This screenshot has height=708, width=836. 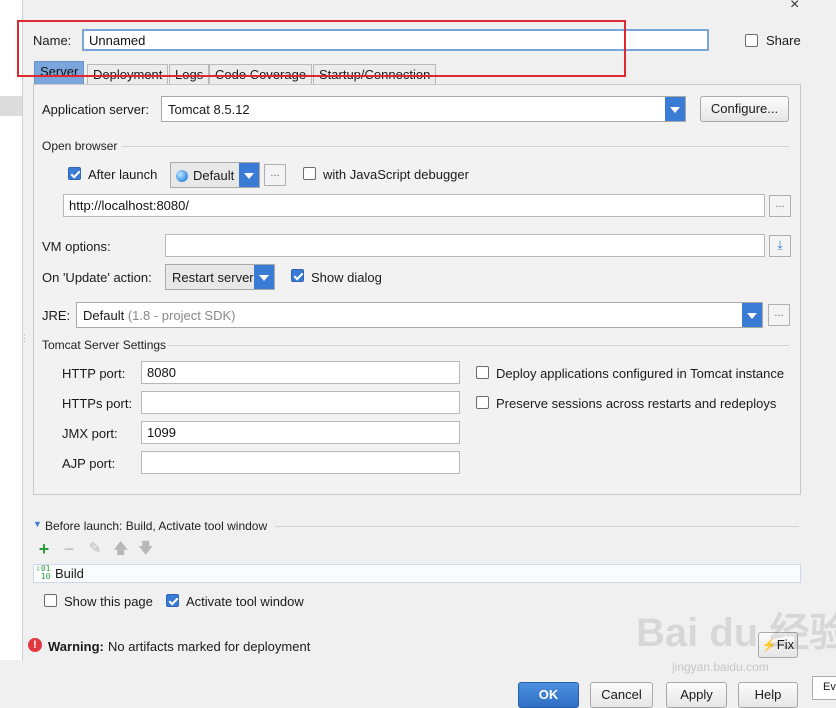 I want to click on browser-value: Default, so click(x=214, y=175).